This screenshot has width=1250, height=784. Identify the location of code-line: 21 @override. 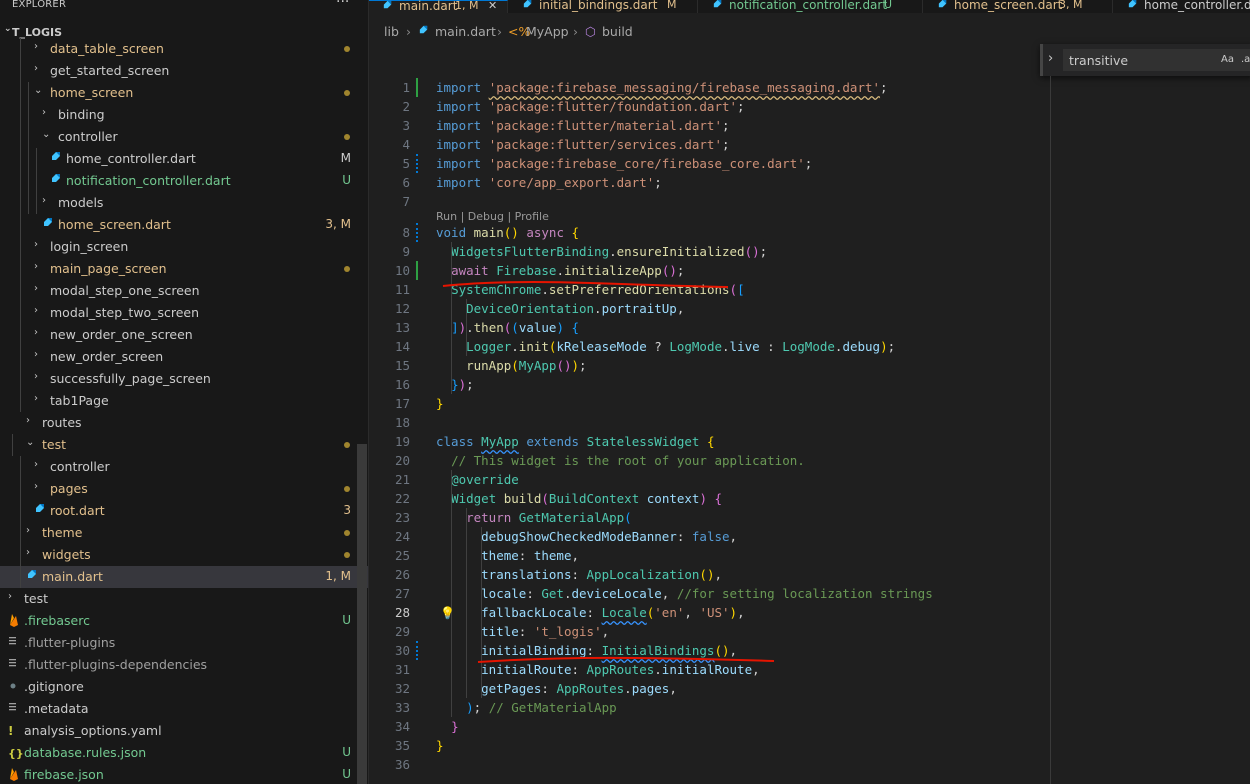
(710, 479).